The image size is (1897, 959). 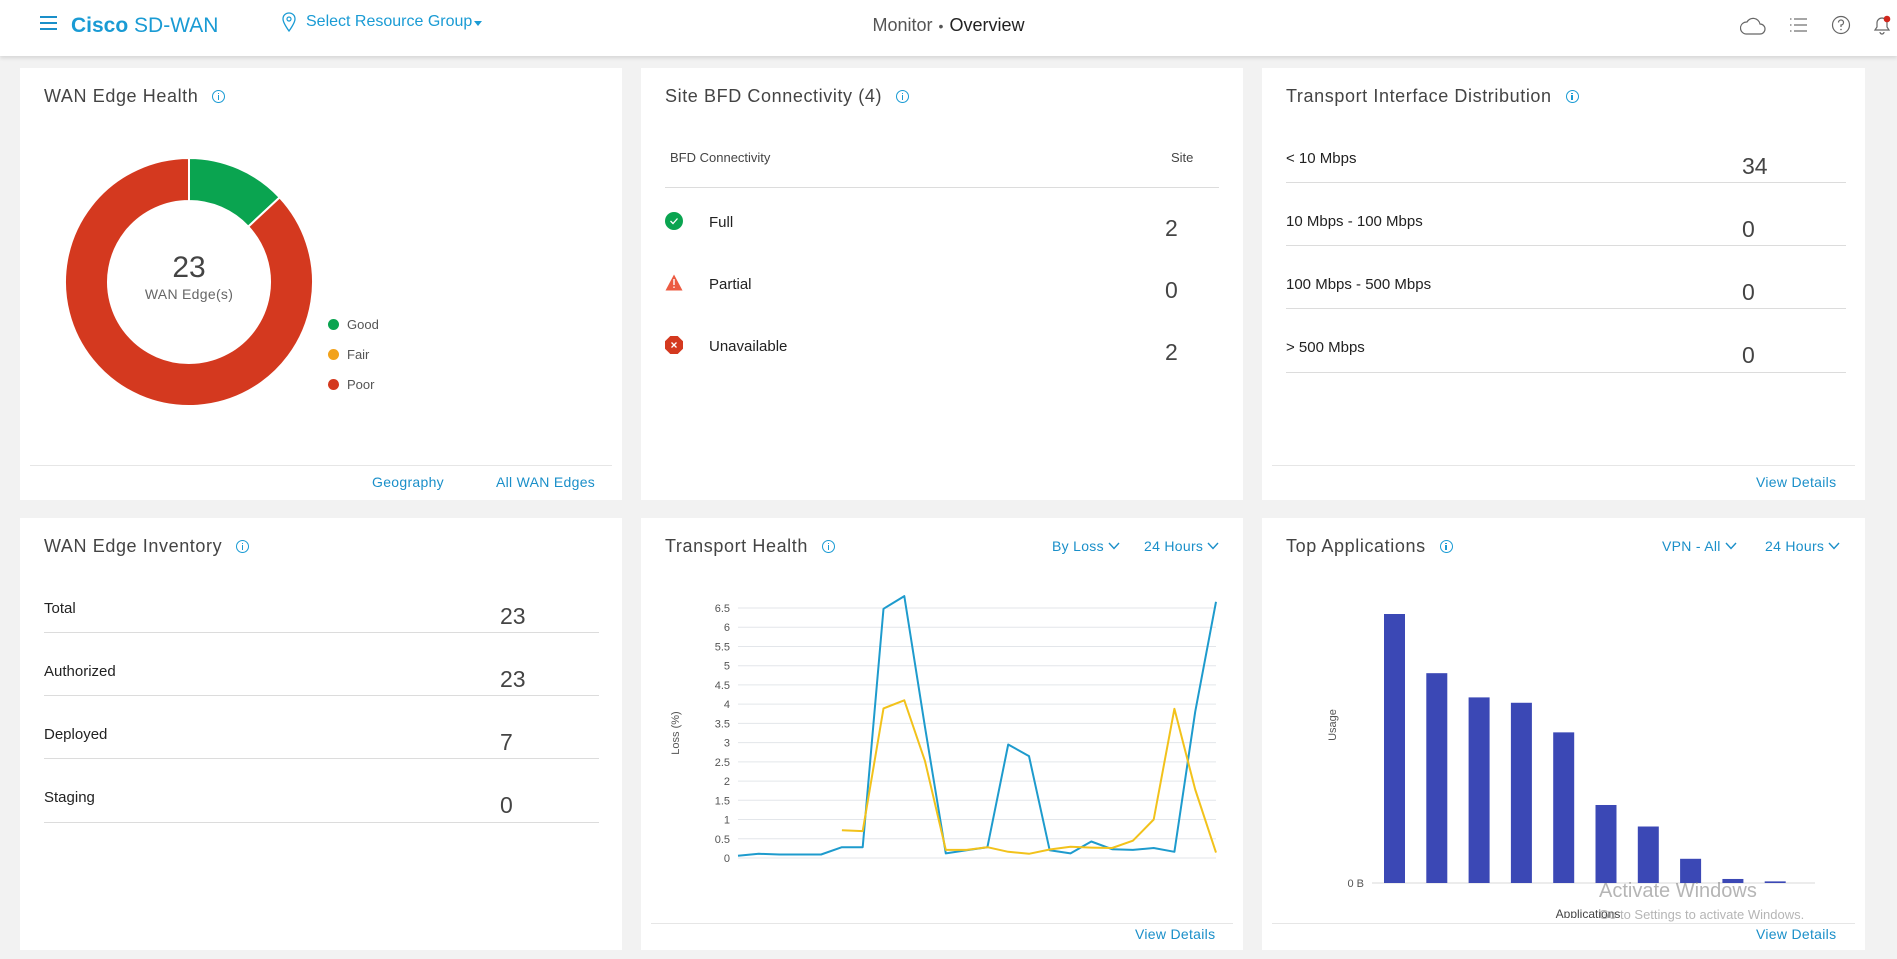 What do you see at coordinates (727, 667) in the screenshot?
I see `y-tick-label: 5` at bounding box center [727, 667].